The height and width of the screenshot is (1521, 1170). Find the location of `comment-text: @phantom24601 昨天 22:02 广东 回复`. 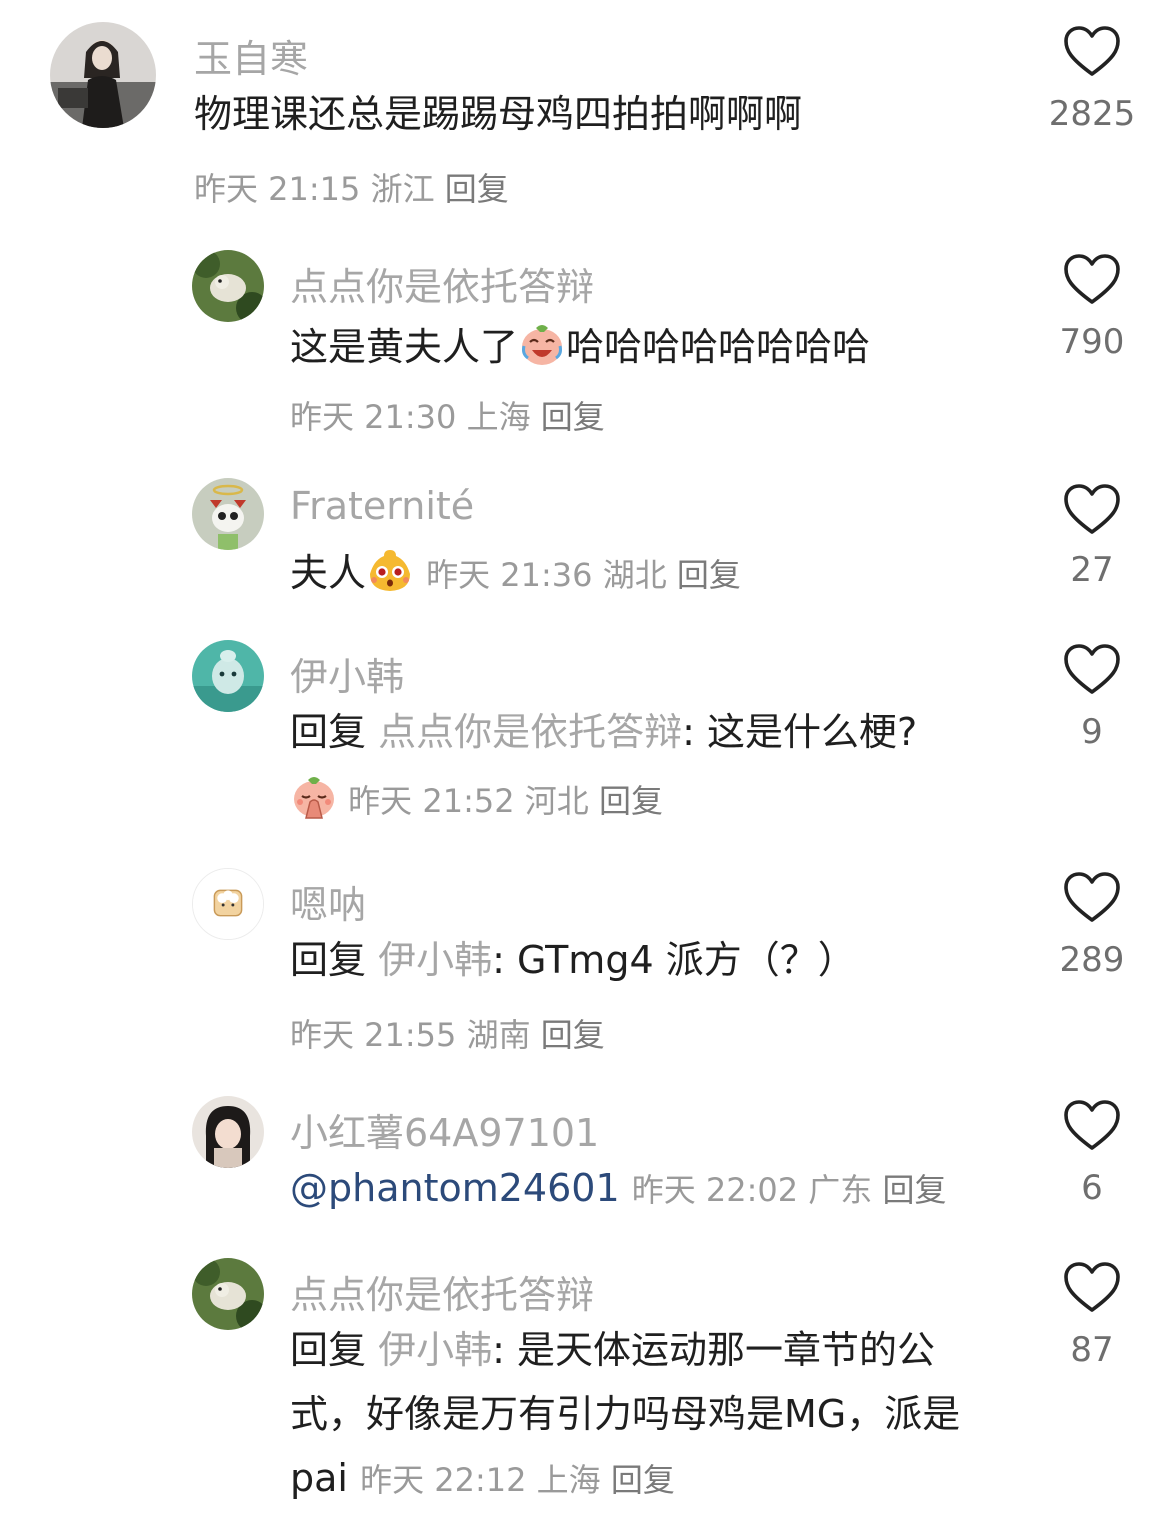

comment-text: @phantom24601 昨天 22:02 广东 回复 is located at coordinates (618, 1189).